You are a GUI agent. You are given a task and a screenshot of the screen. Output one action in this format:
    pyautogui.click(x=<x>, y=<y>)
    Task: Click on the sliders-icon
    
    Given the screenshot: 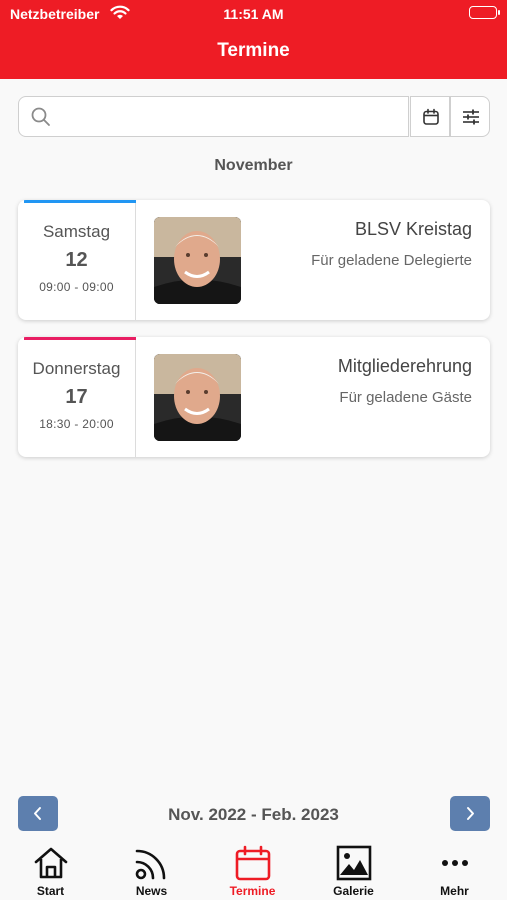 What is the action you would take?
    pyautogui.click(x=471, y=117)
    